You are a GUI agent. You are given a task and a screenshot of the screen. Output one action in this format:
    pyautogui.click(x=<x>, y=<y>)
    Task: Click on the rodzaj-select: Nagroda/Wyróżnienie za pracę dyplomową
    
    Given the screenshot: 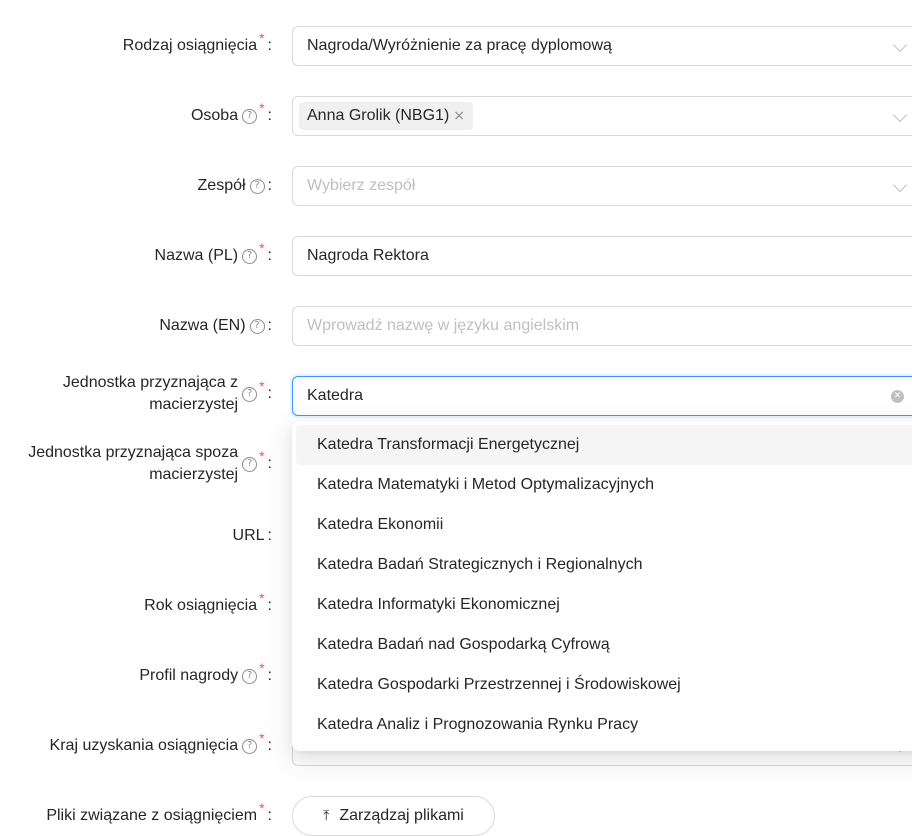 What is the action you would take?
    pyautogui.click(x=602, y=46)
    